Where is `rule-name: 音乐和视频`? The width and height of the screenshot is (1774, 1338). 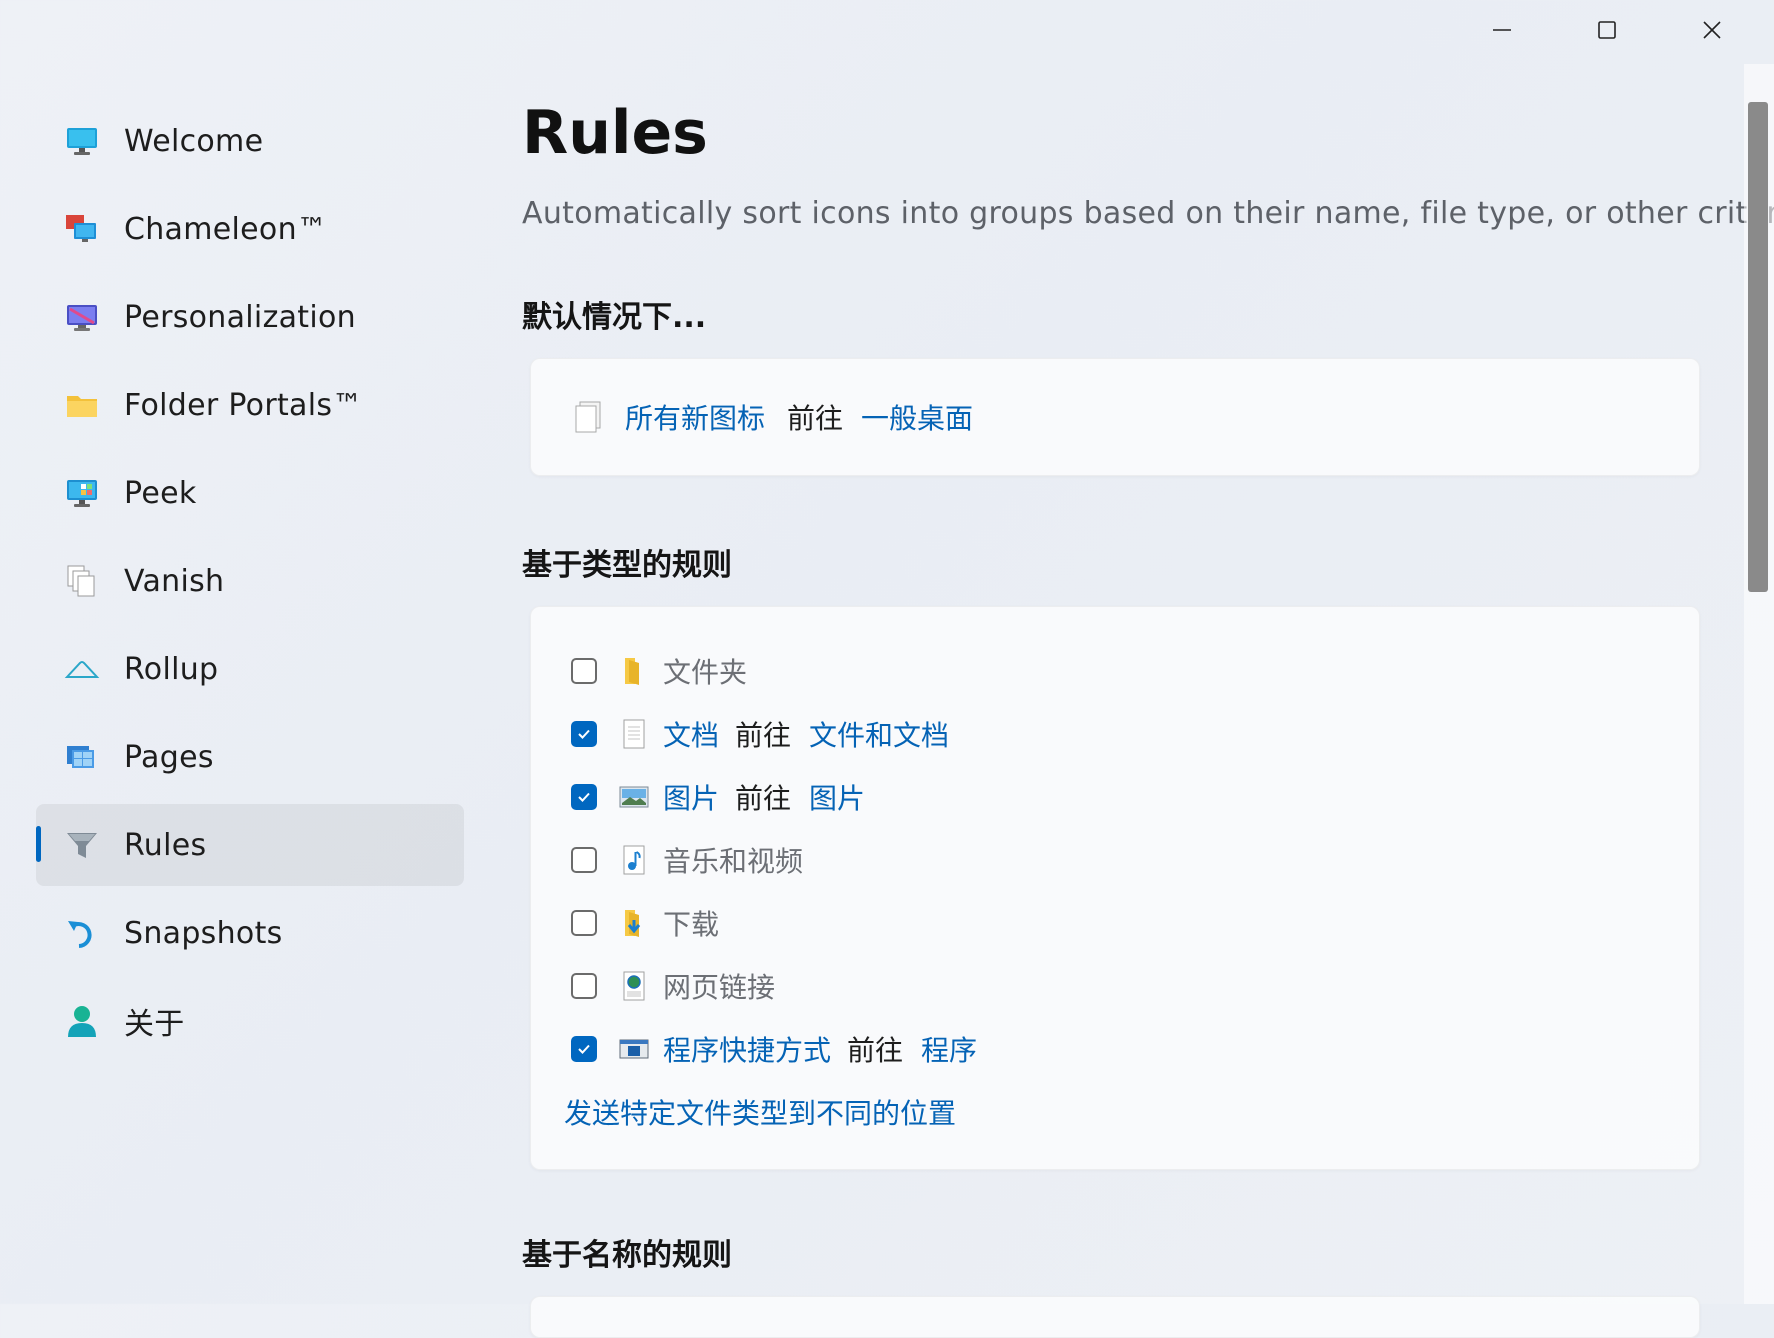 rule-name: 音乐和视频 is located at coordinates (733, 861).